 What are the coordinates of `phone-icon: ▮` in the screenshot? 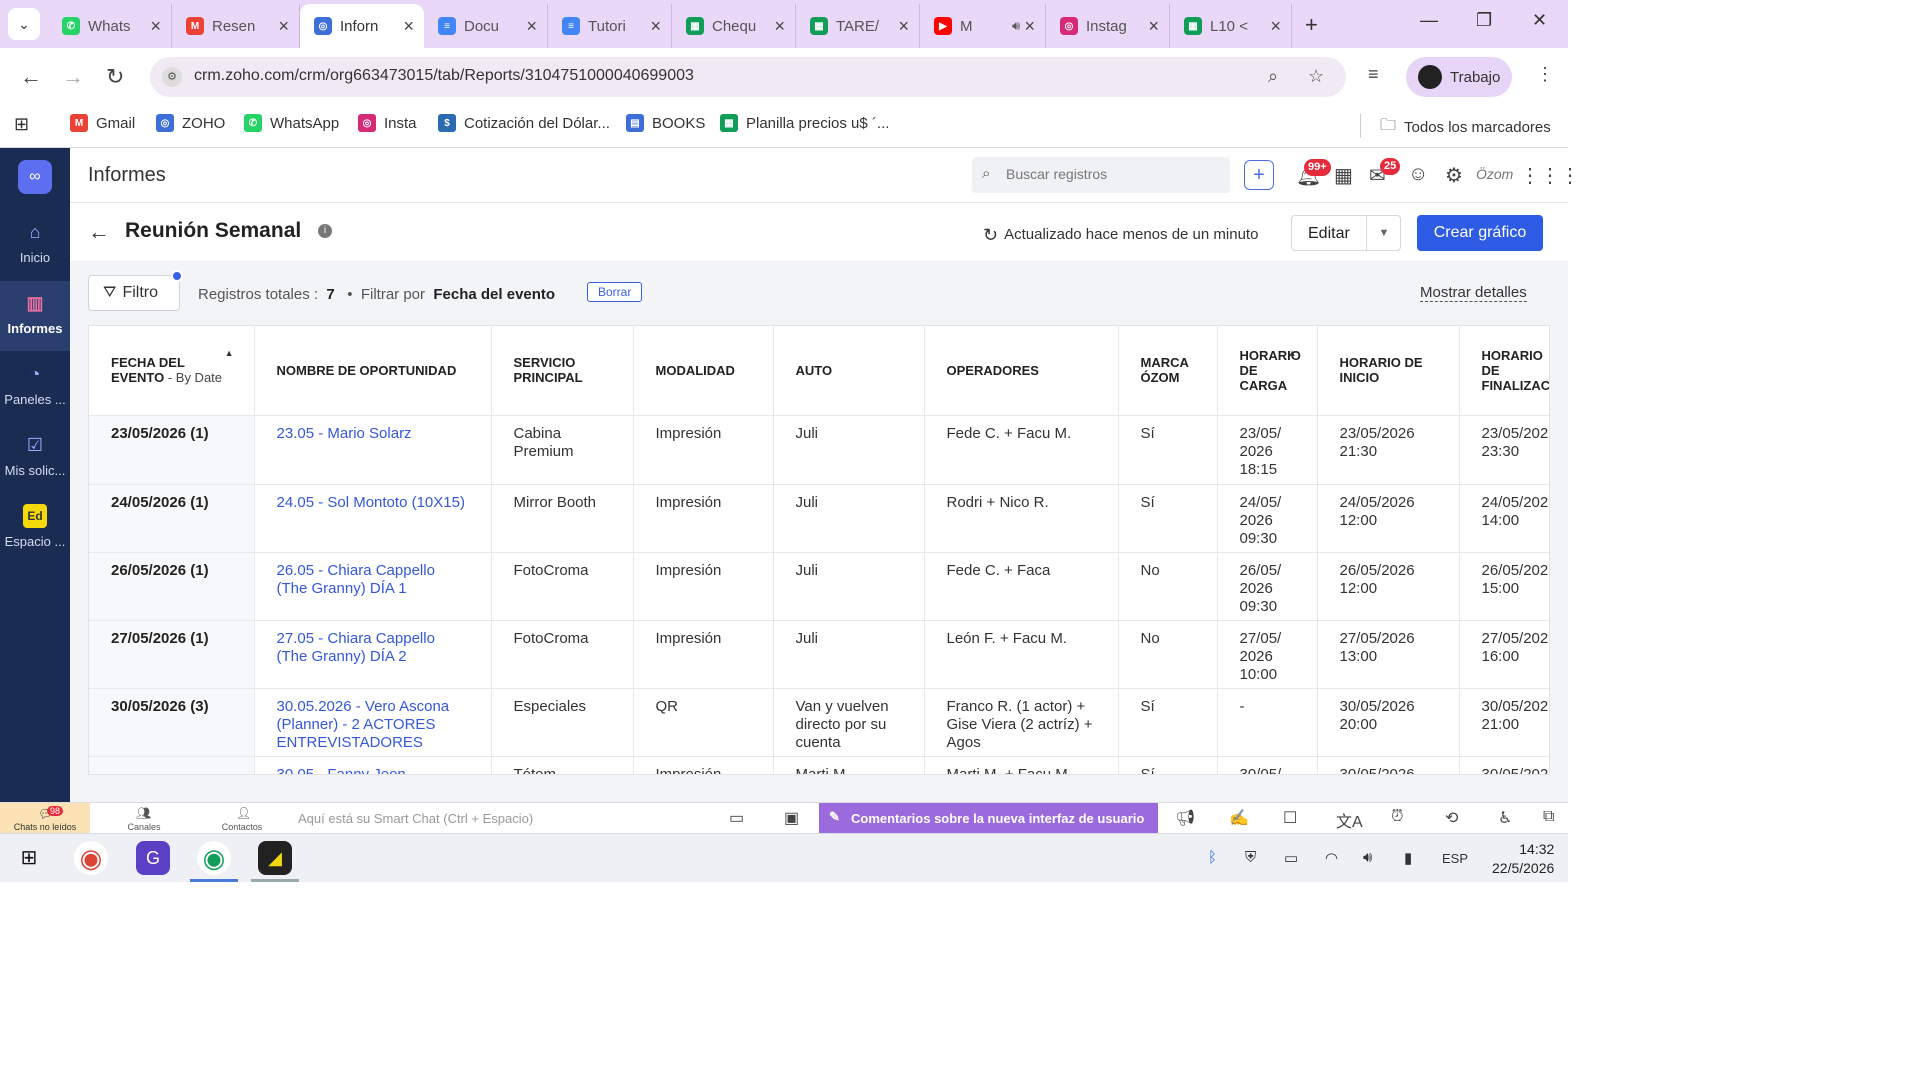 It's located at (1408, 858).